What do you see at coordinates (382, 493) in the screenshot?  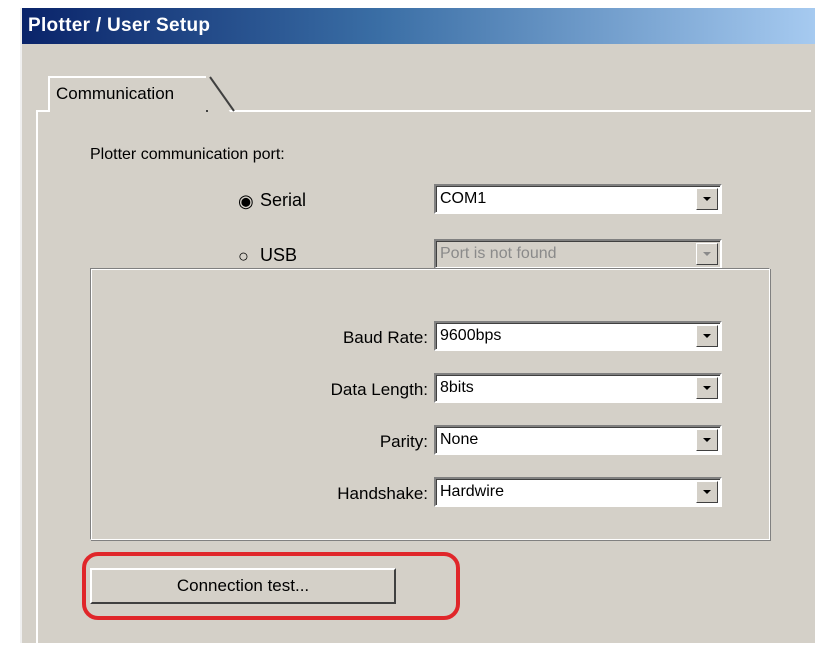 I see `handshake-label: Handshake:` at bounding box center [382, 493].